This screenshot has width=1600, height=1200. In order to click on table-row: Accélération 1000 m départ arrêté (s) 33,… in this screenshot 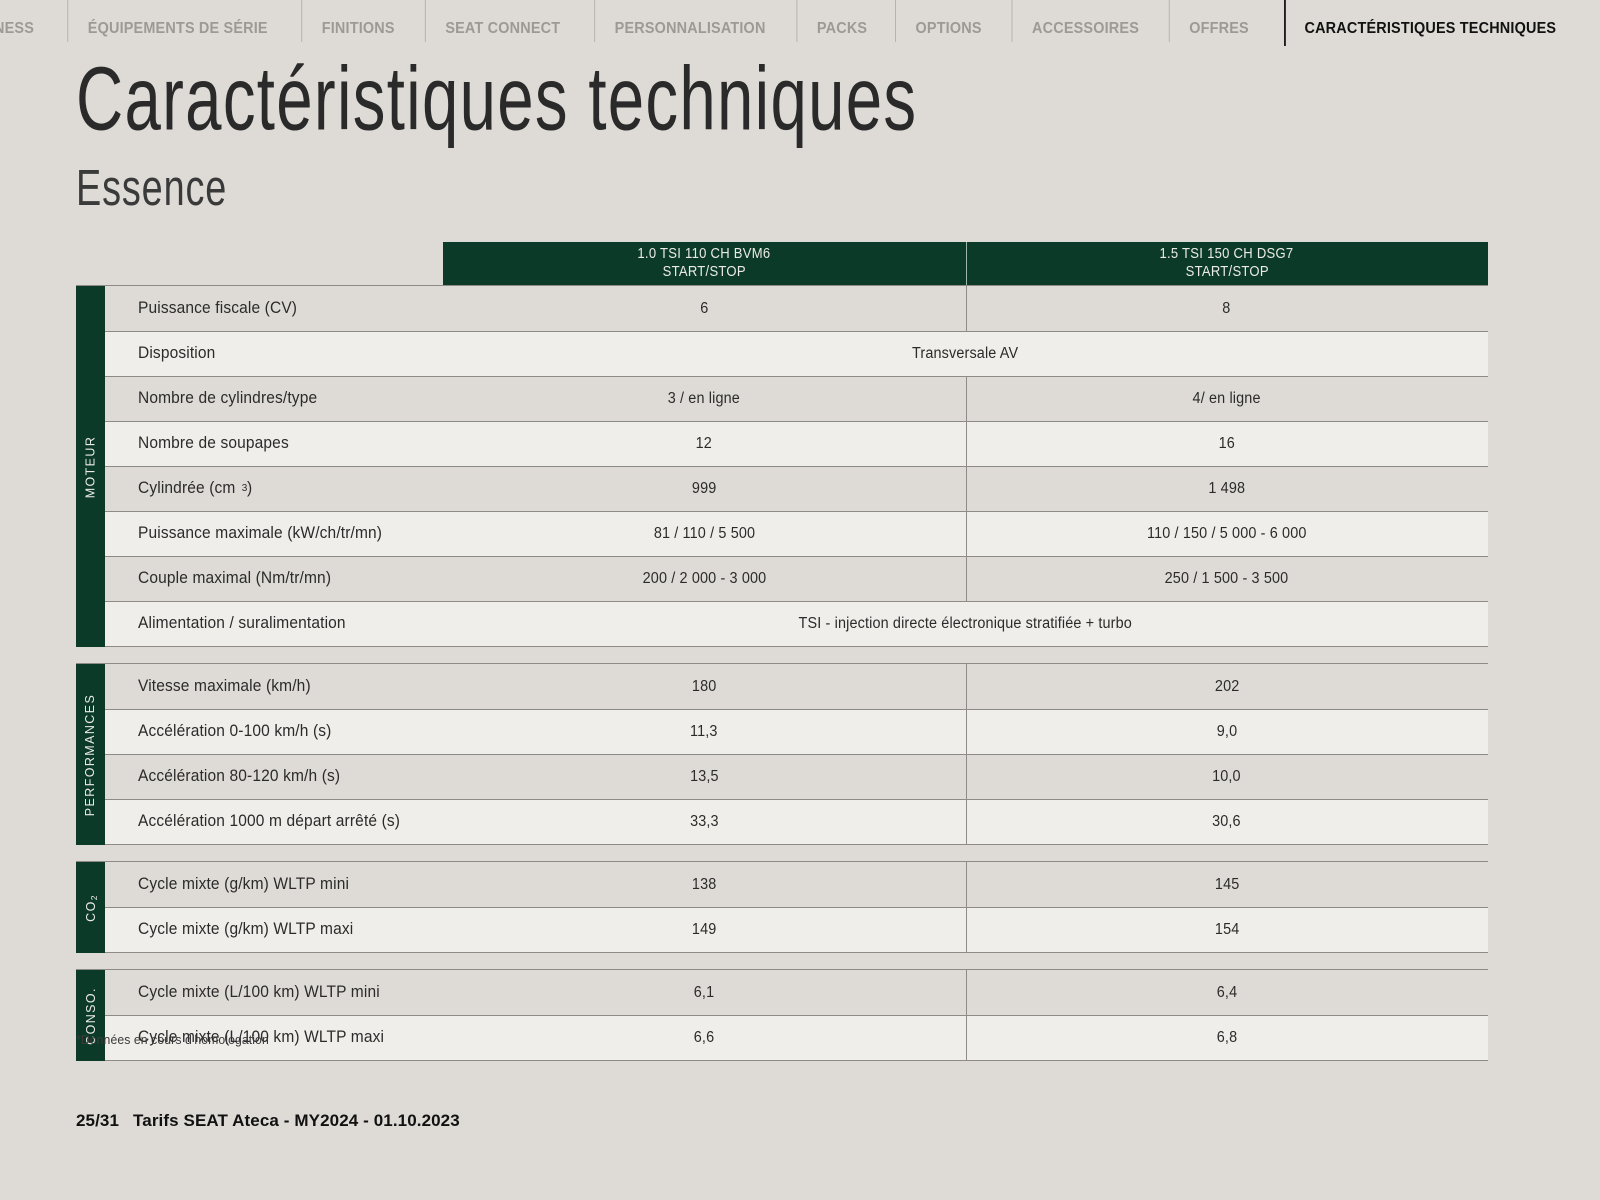, I will do `click(796, 821)`.